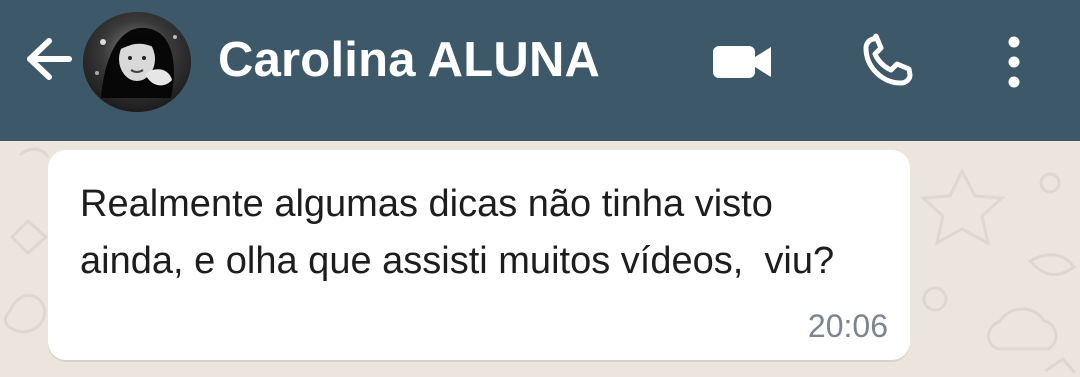  I want to click on back-button, so click(49, 59).